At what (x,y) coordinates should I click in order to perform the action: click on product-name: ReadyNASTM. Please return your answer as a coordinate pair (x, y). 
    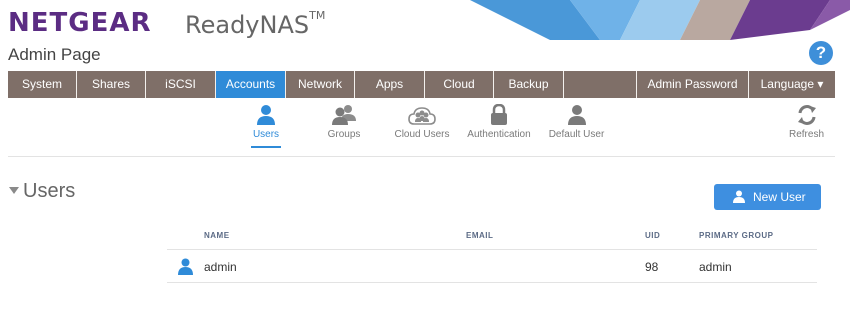
    Looking at the image, I should click on (255, 24).